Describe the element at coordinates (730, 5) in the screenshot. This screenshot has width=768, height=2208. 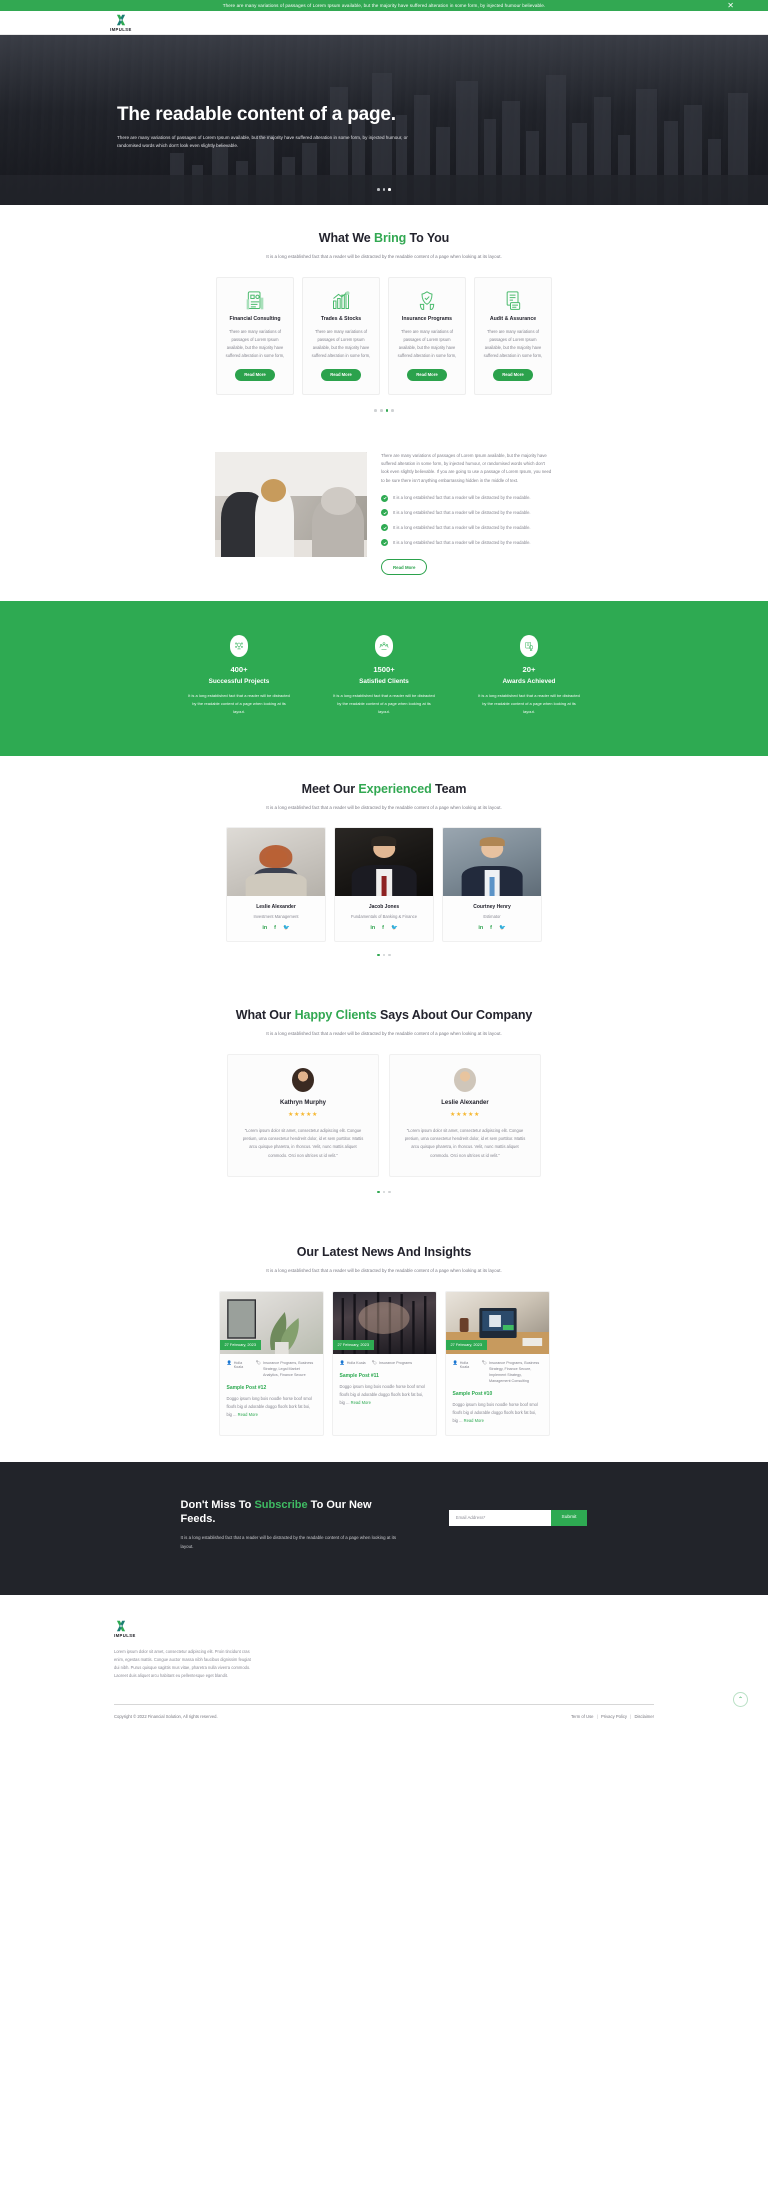
I see `close-icon: ✕` at that location.